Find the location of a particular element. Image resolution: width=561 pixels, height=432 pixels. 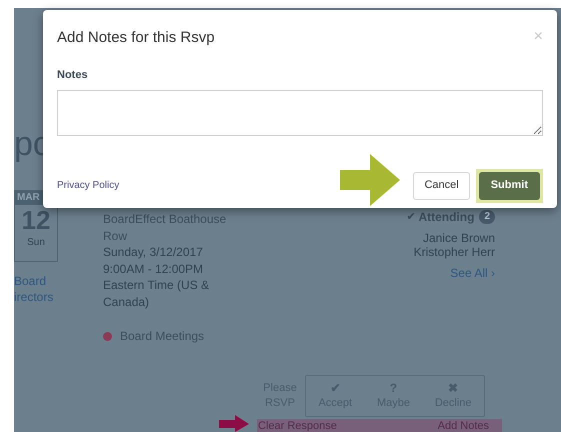

event-time: 9:00AM - 12:00PM is located at coordinates (153, 268).